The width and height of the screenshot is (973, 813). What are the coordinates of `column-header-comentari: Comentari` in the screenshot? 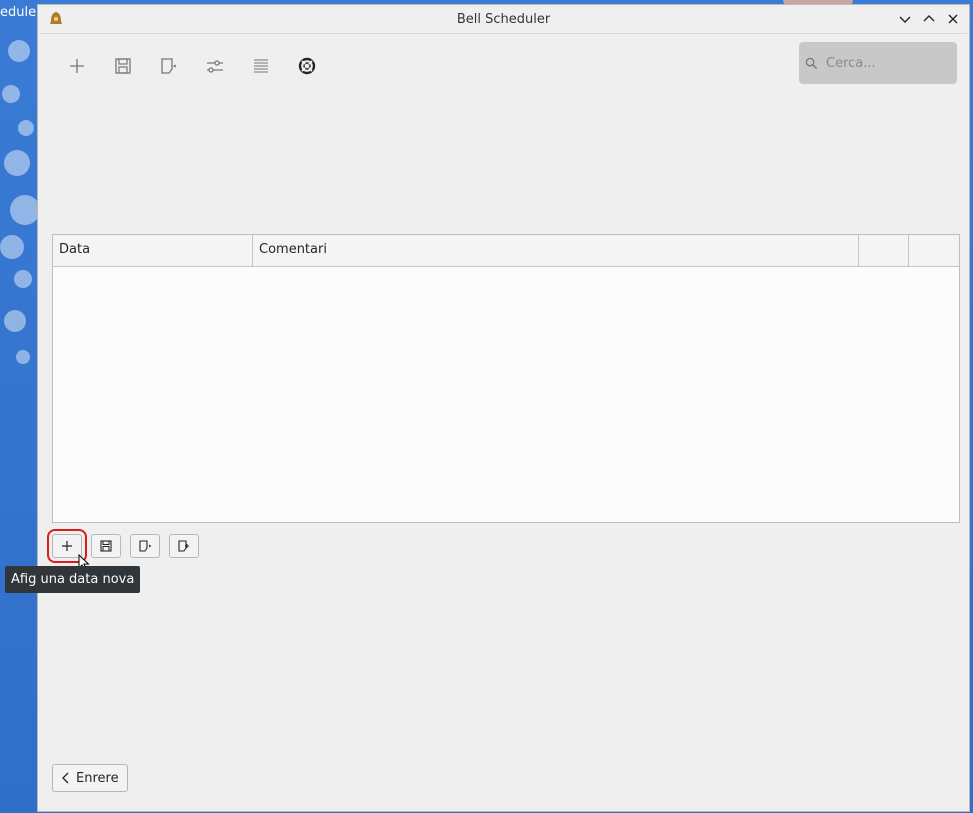 It's located at (556, 250).